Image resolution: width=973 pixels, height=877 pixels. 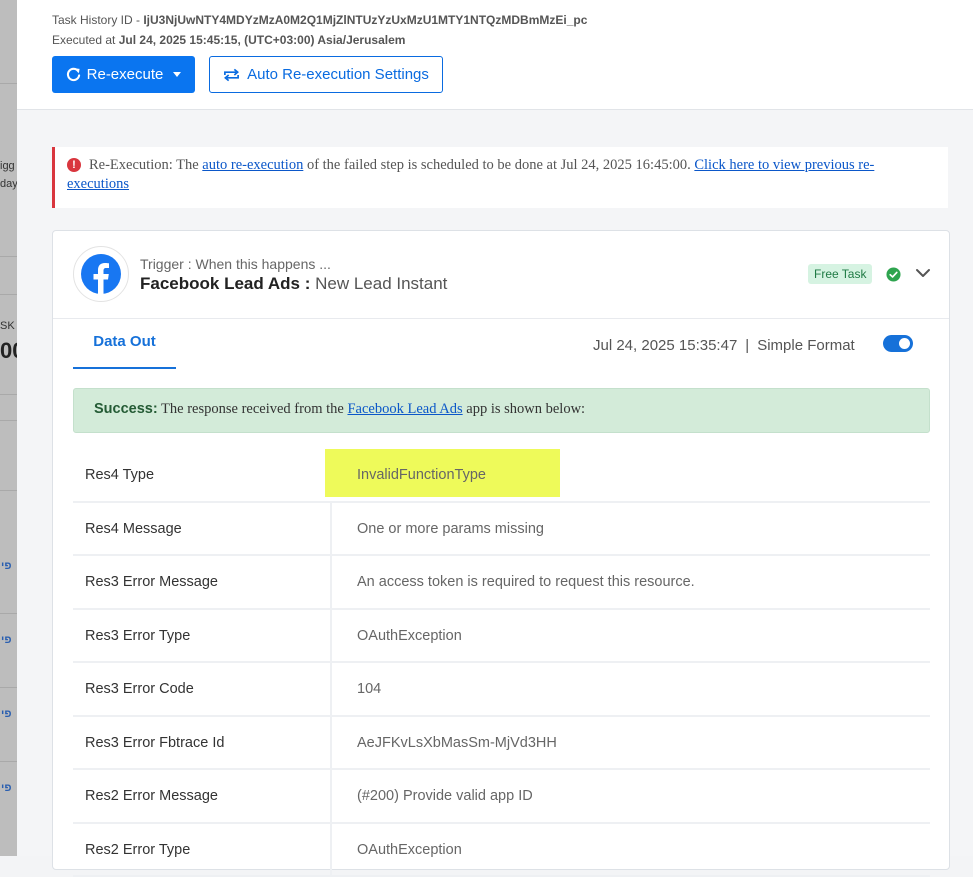 I want to click on trigger-event-name: New Lead Instant, so click(x=381, y=283).